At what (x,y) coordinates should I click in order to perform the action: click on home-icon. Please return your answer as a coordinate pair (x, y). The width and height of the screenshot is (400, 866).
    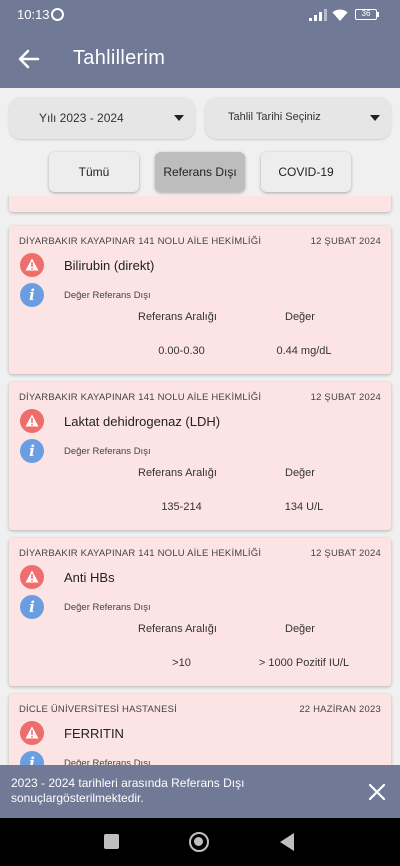
    Looking at the image, I should click on (199, 842).